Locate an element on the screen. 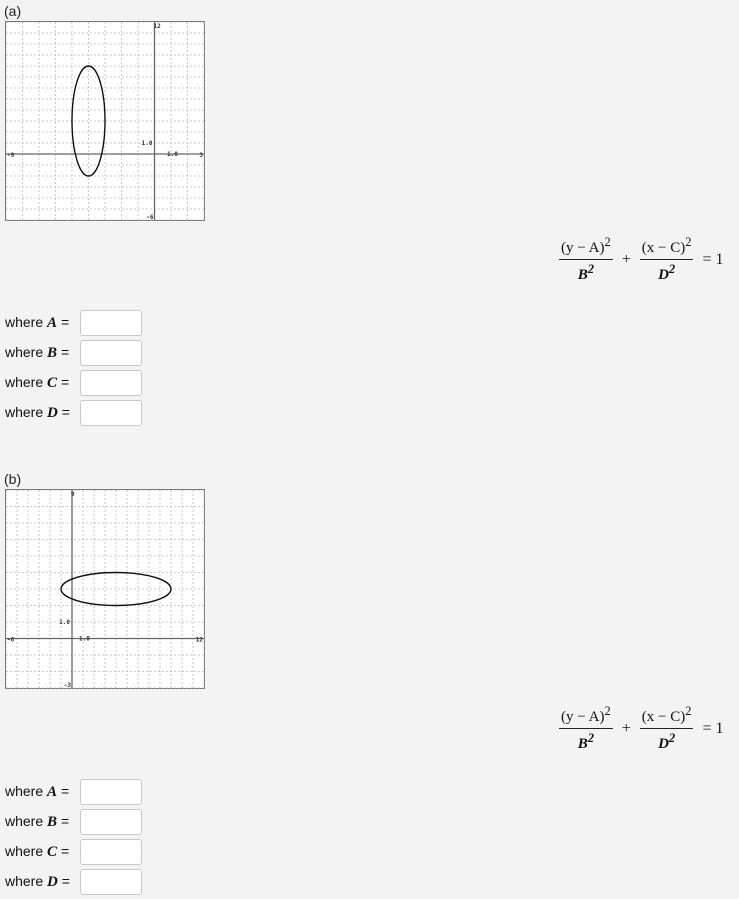  answer-fields-a: where A = where B = where C = where D = is located at coordinates (73, 368).